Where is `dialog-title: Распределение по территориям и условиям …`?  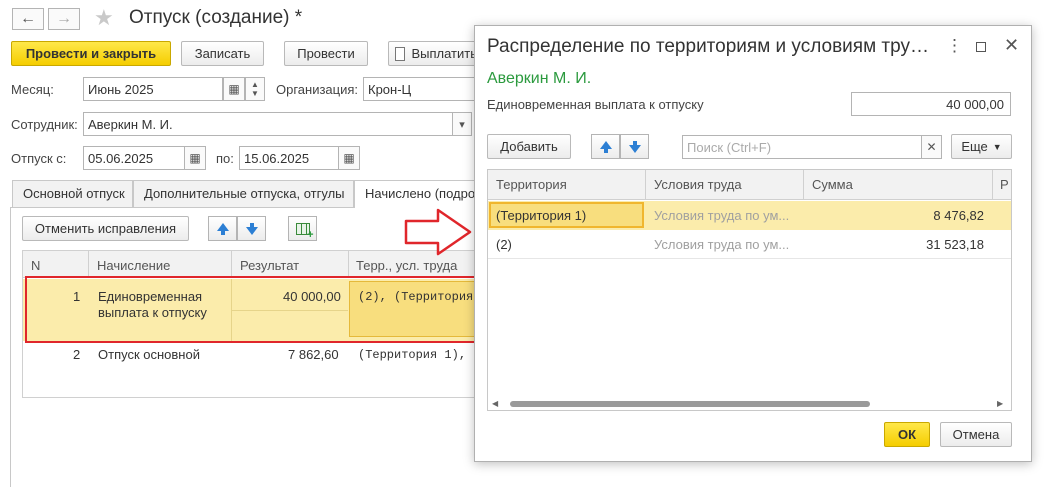 dialog-title: Распределение по территориям и условиям … is located at coordinates (708, 46).